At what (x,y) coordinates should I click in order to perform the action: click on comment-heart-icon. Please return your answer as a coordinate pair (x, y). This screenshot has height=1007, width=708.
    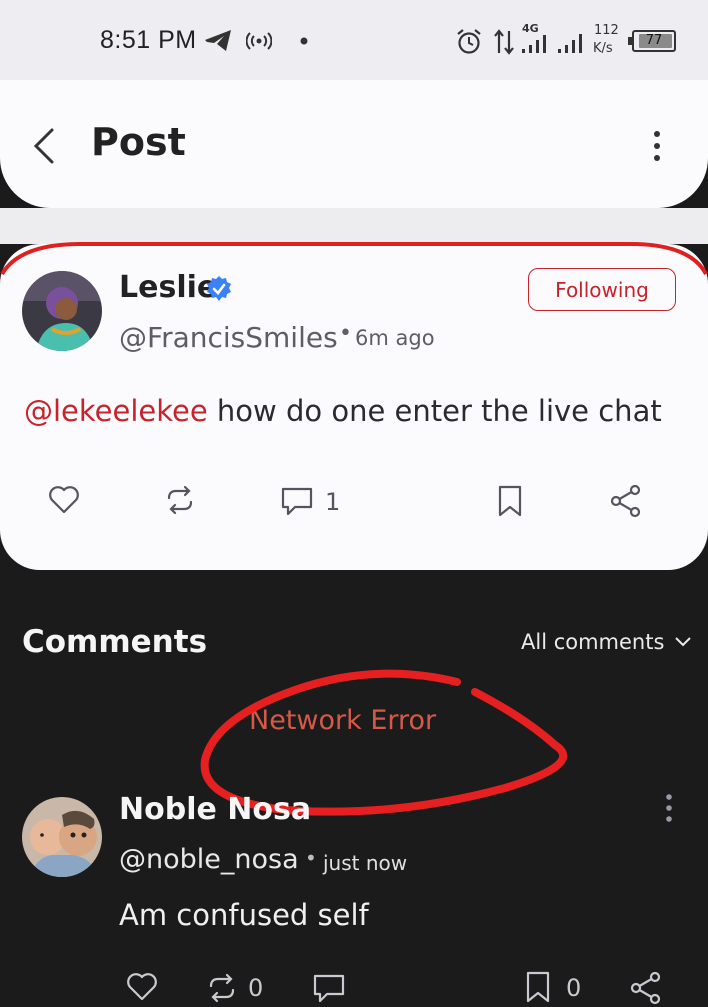
    Looking at the image, I should click on (142, 987).